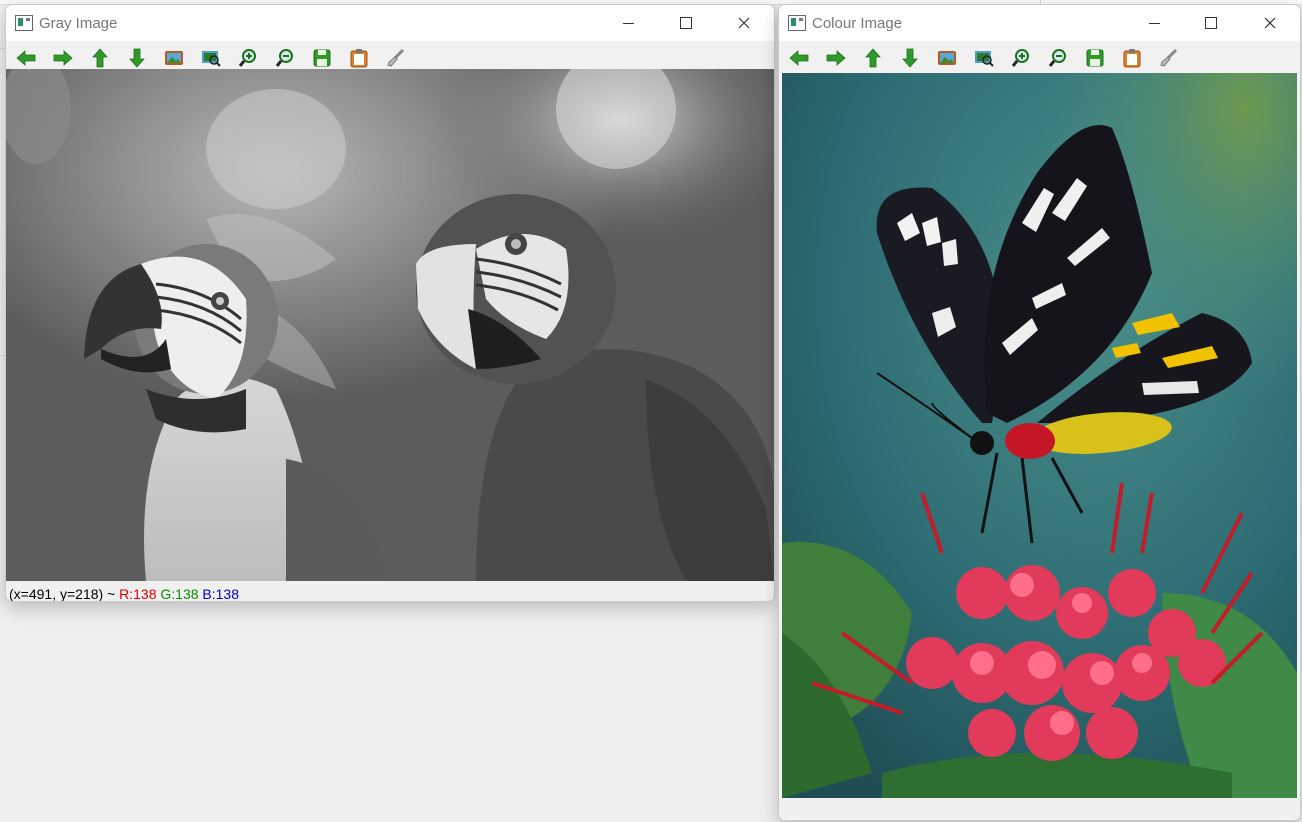  I want to click on window-title: Gray Image, so click(78, 23).